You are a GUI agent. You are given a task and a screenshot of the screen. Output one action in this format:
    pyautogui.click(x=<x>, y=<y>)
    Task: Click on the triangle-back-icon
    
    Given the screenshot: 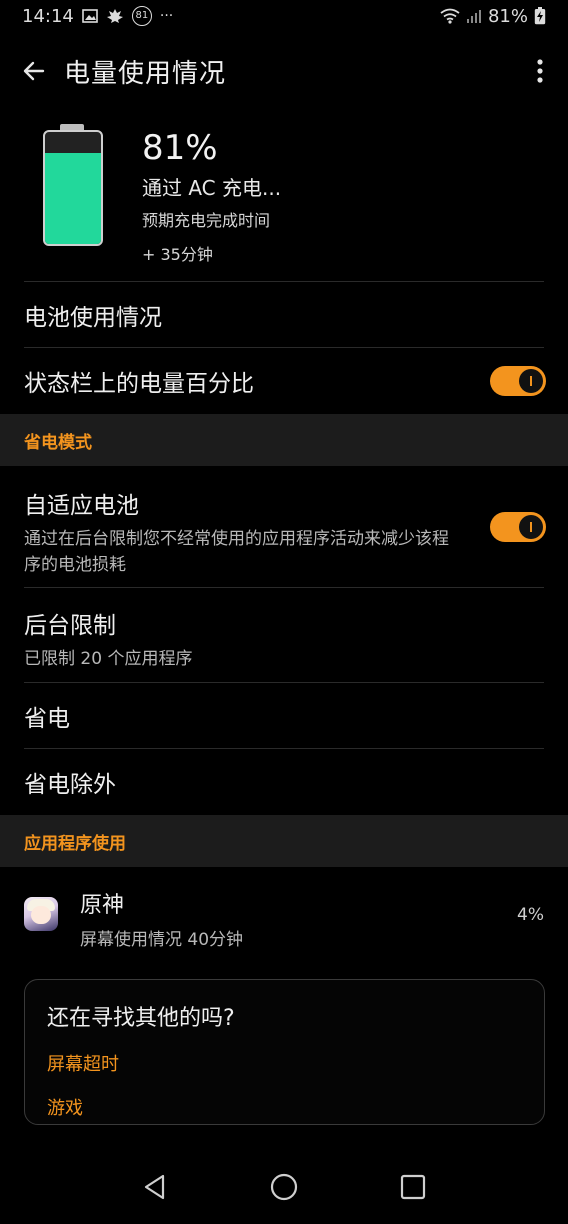 What is the action you would take?
    pyautogui.click(x=154, y=1187)
    